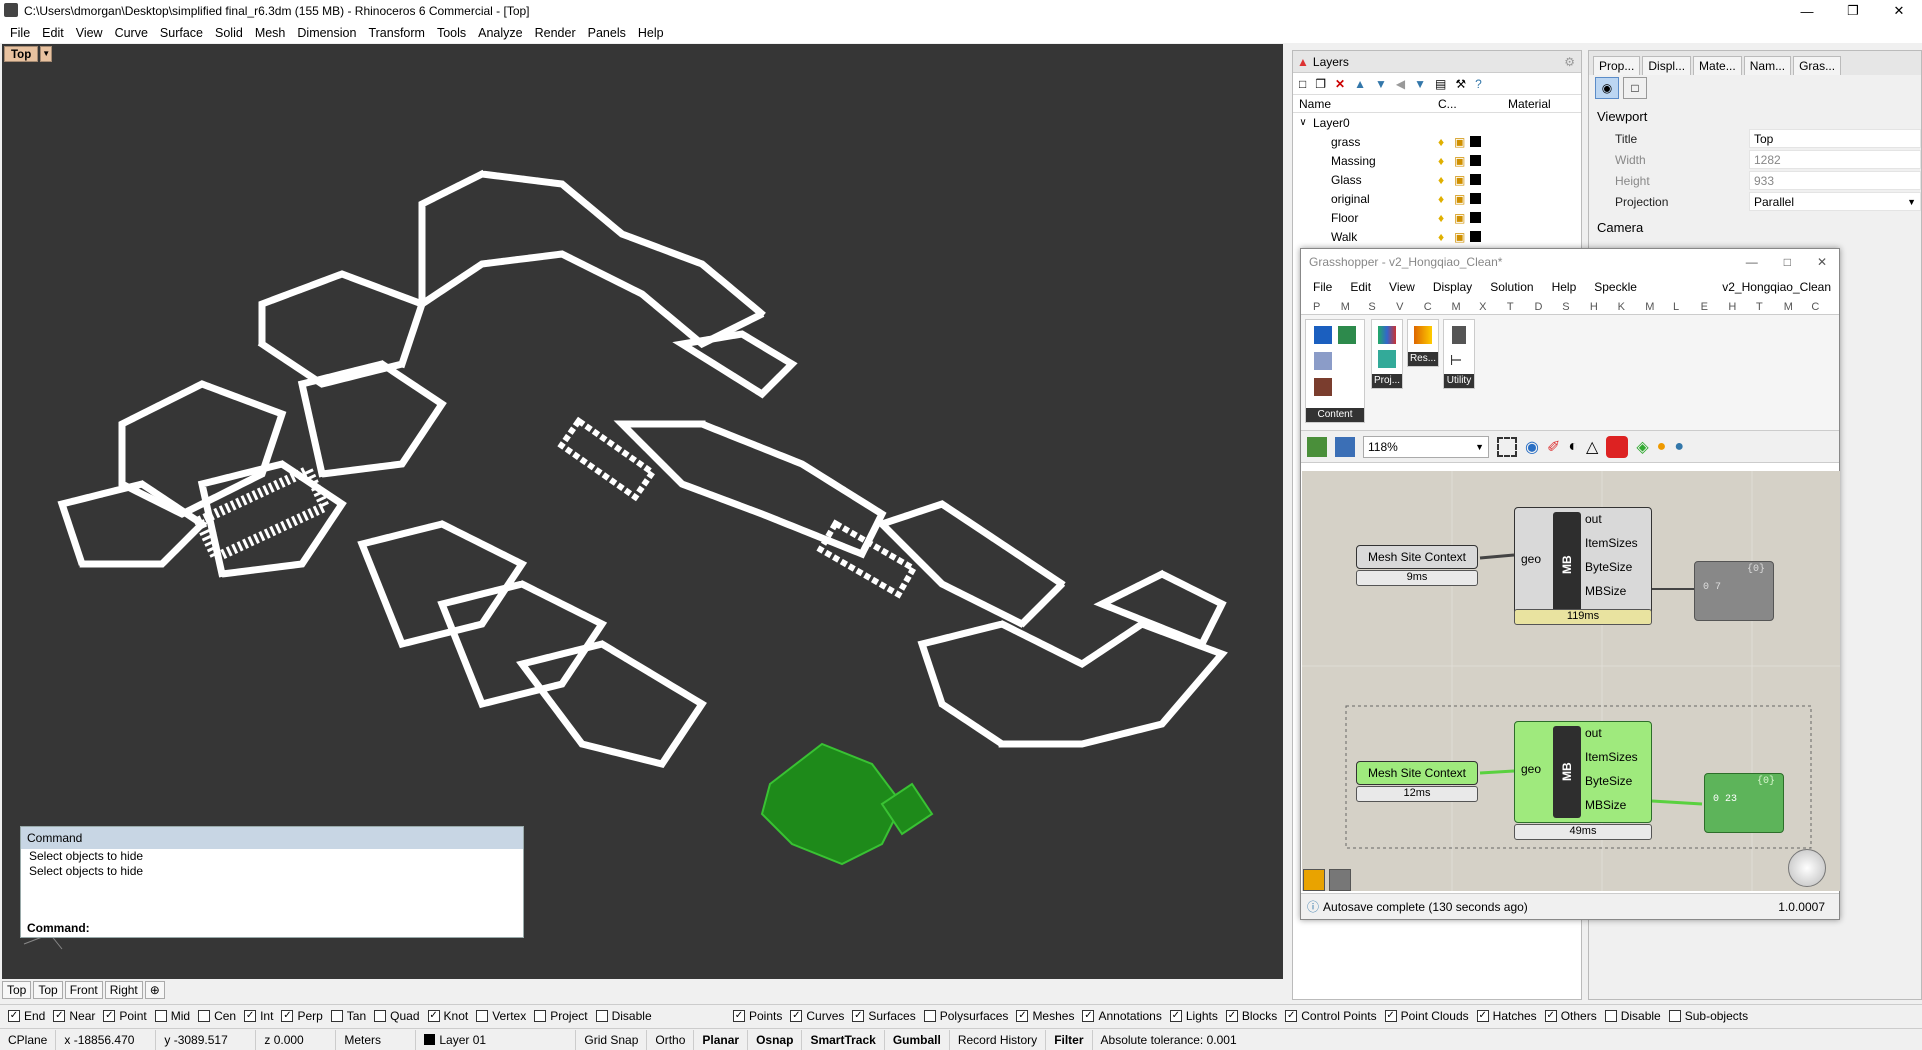 The image size is (1922, 1050). Describe the element at coordinates (1302, 84) in the screenshot. I see `new-layer-icon: □` at that location.